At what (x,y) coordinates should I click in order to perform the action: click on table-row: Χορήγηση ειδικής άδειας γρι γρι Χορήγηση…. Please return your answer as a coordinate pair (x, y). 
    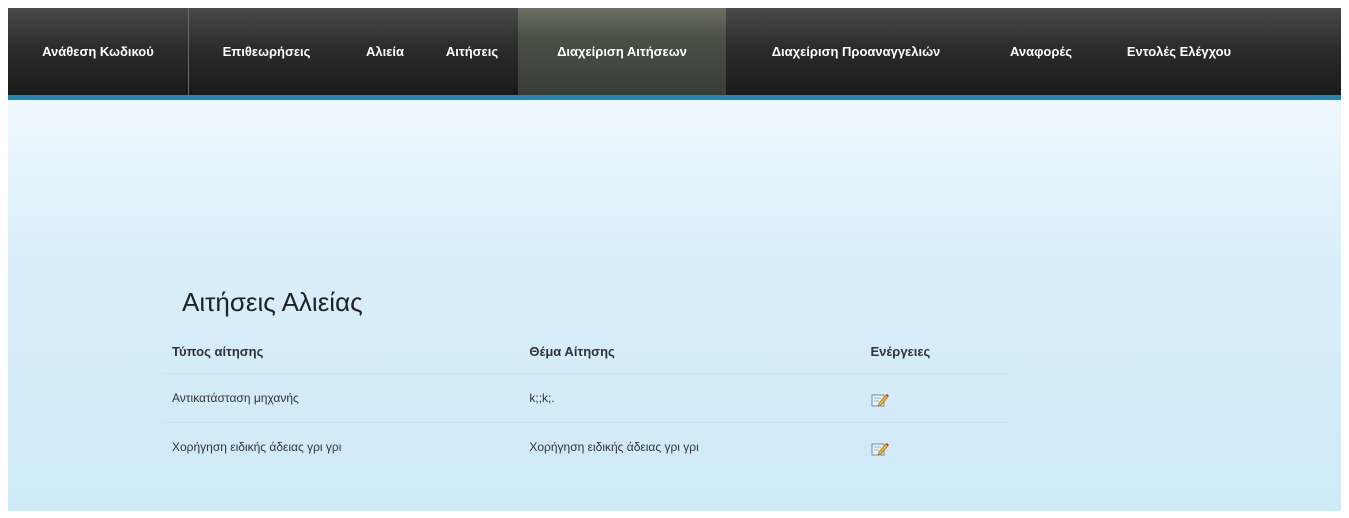
    Looking at the image, I should click on (585, 446).